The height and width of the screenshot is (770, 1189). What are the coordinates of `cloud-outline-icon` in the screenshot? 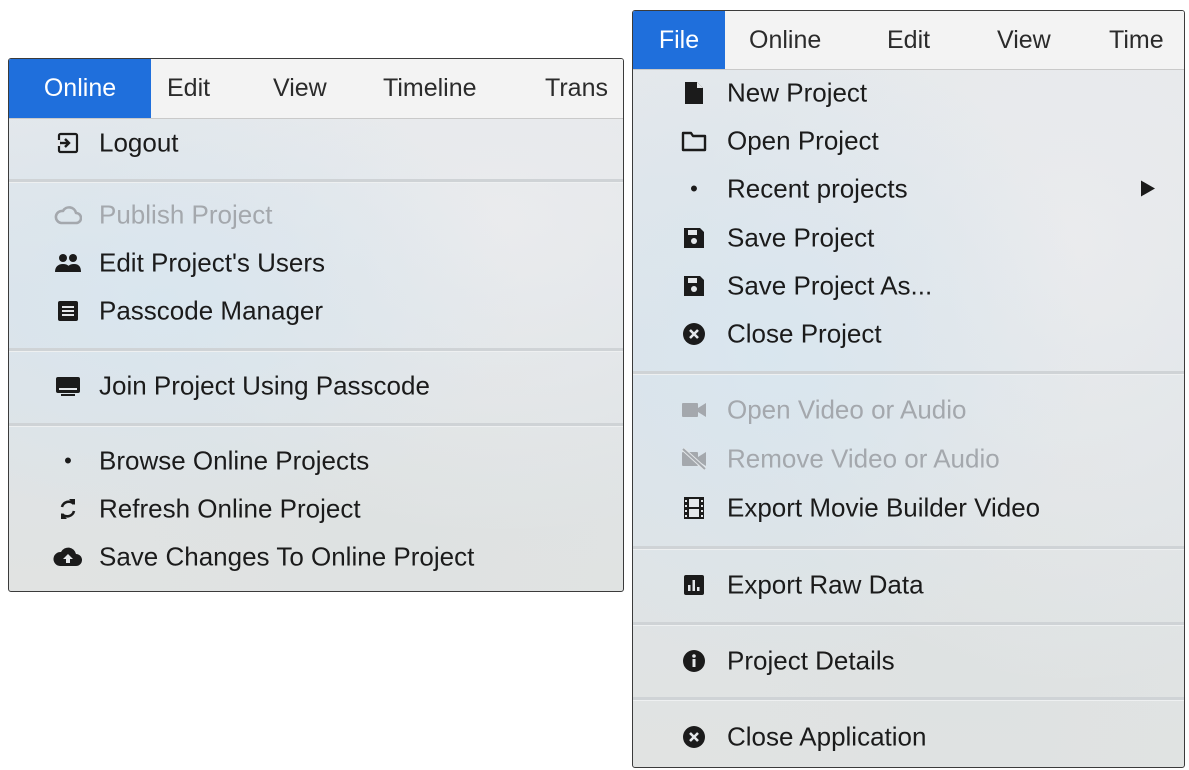 It's located at (68, 215).